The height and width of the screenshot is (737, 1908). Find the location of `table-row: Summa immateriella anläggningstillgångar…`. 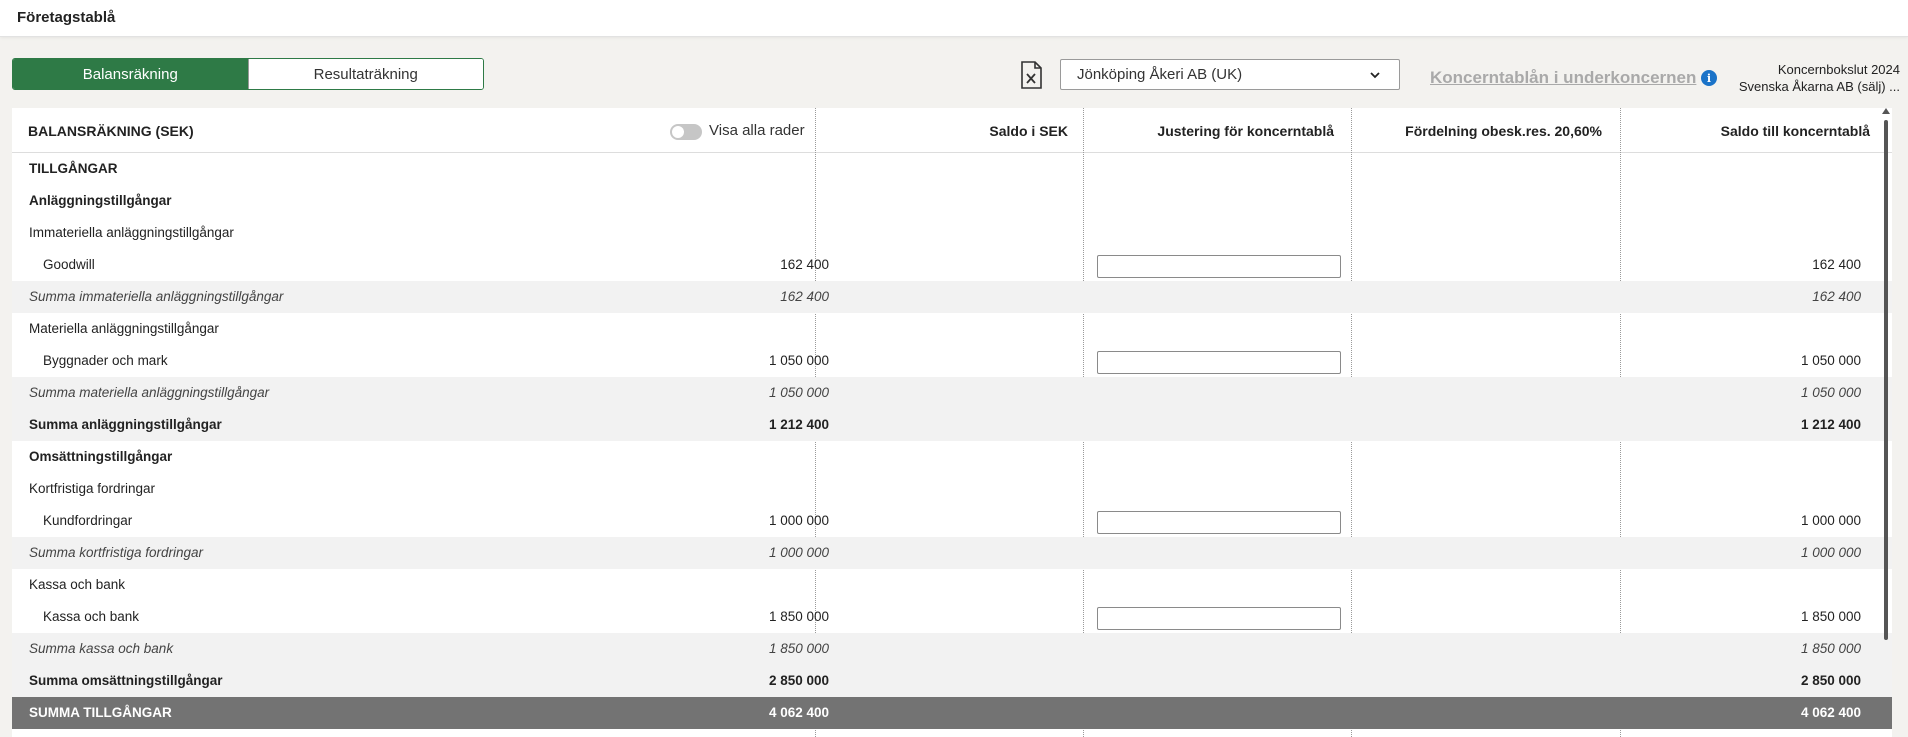

table-row: Summa immateriella anläggningstillgångar… is located at coordinates (952, 297).